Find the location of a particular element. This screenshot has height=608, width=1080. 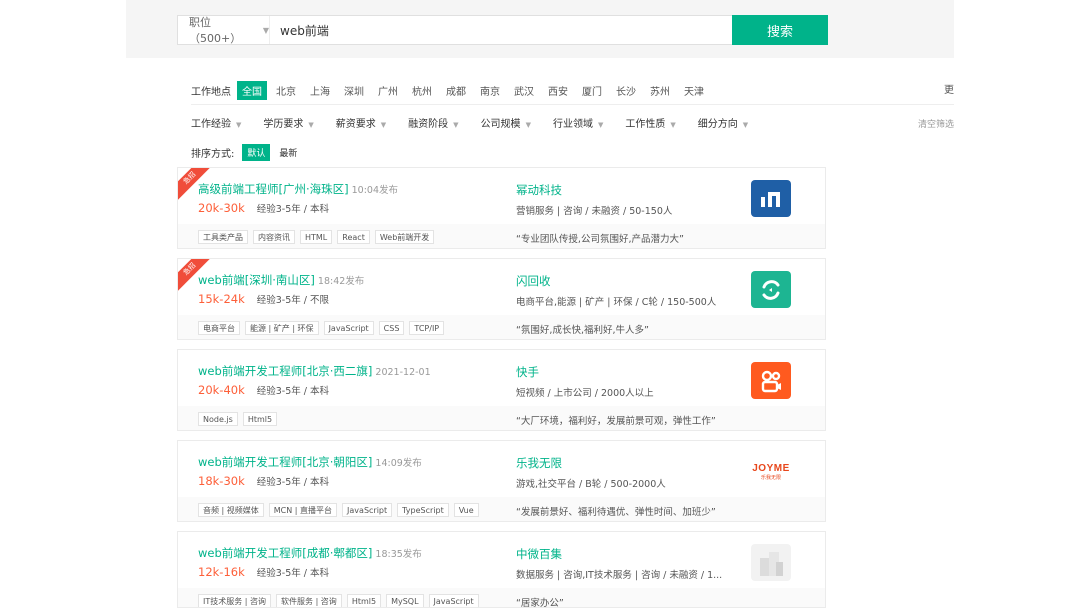

filter-dropdown-label: 工作性质 is located at coordinates (645, 124).